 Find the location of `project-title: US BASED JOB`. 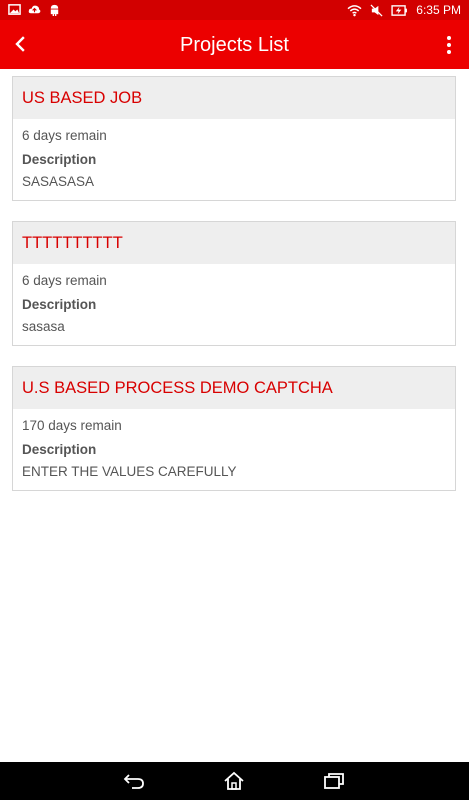

project-title: US BASED JOB is located at coordinates (234, 98).